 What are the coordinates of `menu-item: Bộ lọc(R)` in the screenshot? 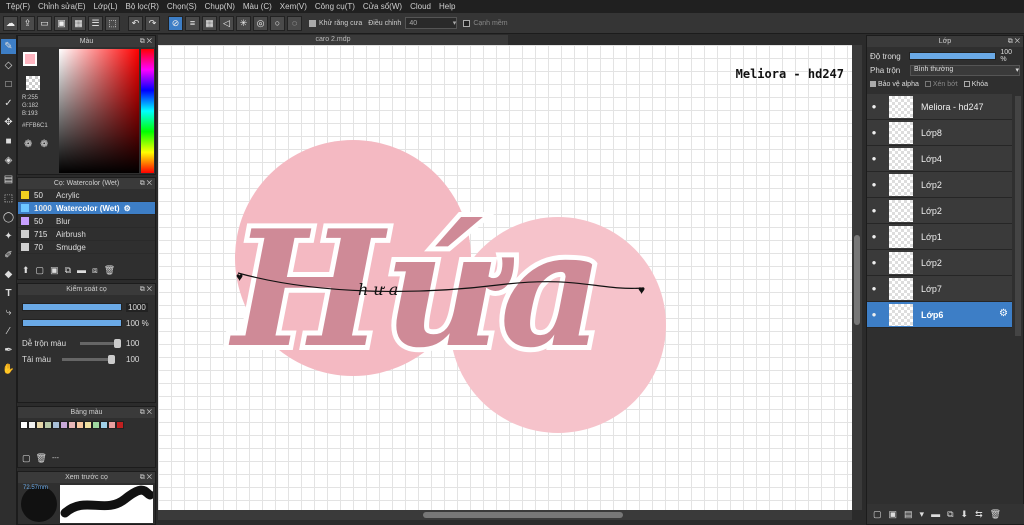 It's located at (142, 6).